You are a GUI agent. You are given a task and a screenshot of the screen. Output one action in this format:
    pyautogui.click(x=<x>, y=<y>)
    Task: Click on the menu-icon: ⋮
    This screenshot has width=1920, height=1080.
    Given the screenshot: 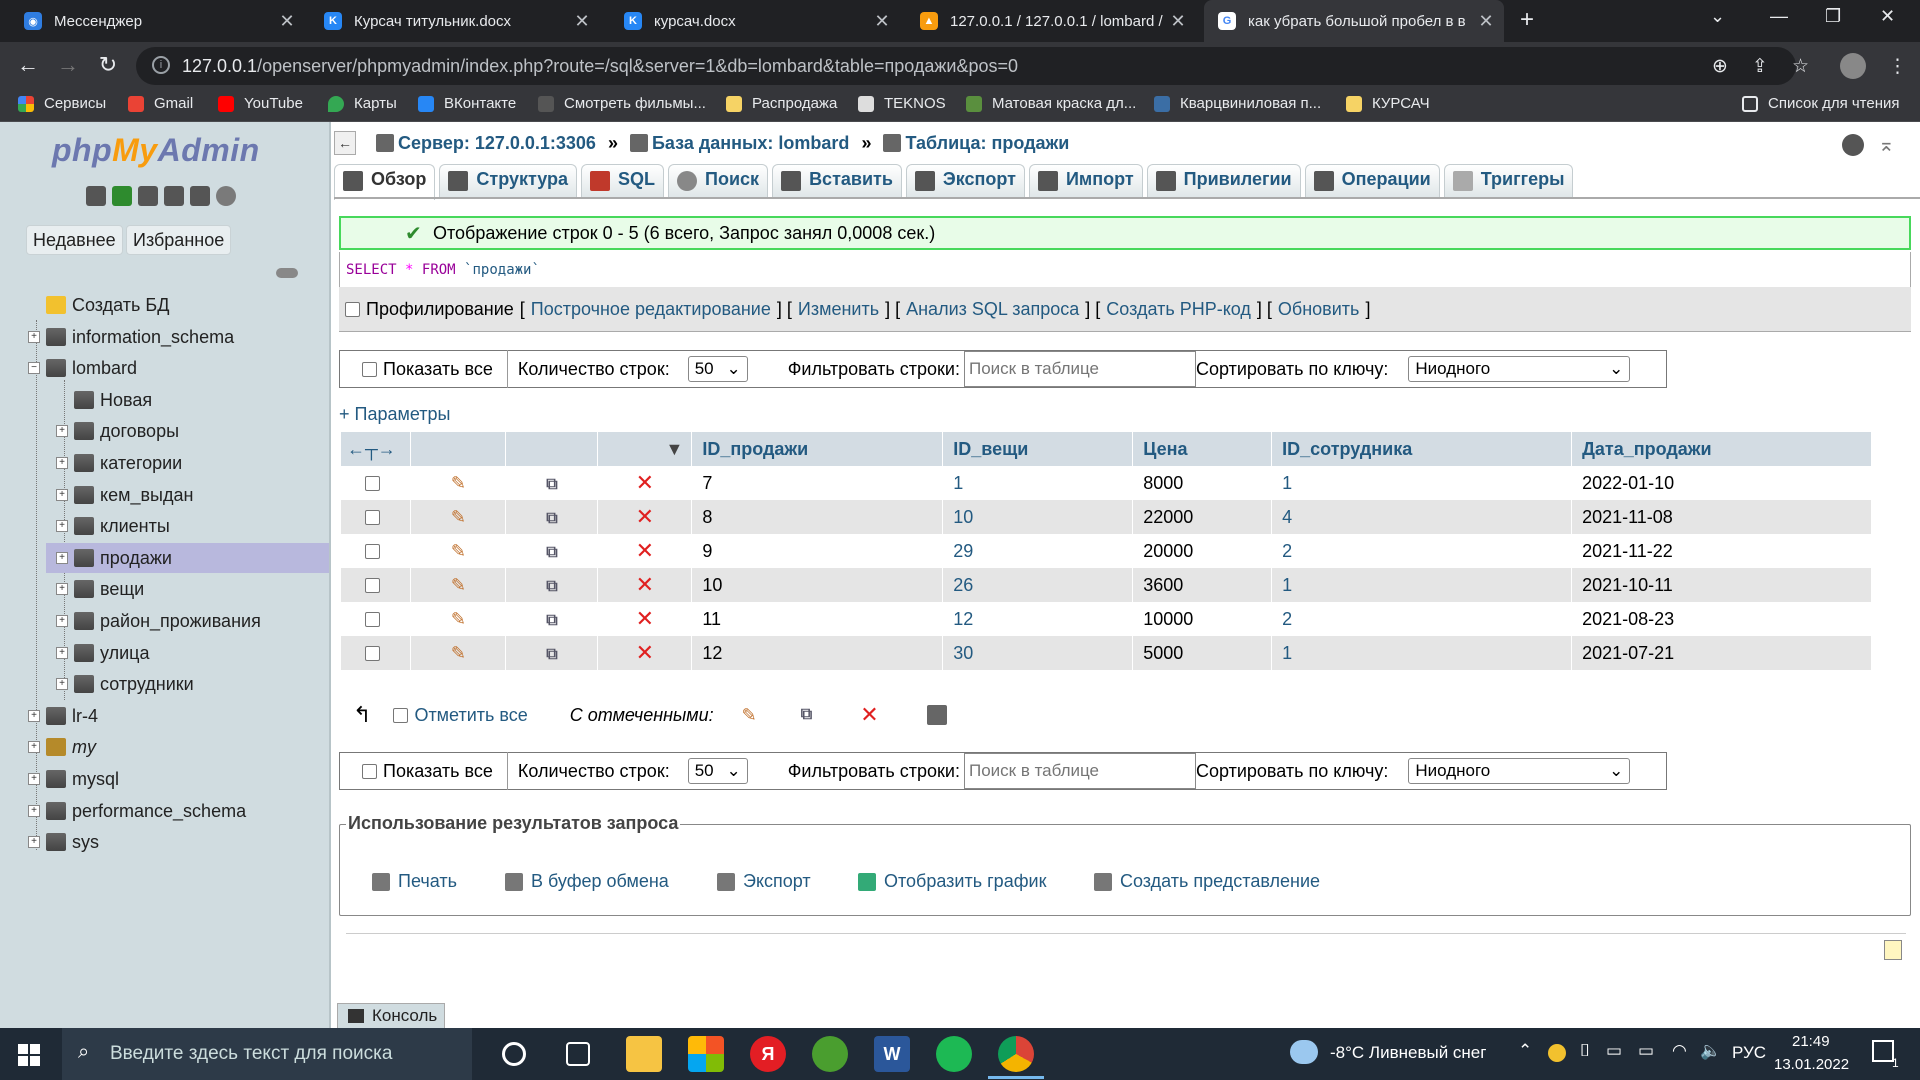 What is the action you would take?
    pyautogui.click(x=1897, y=66)
    